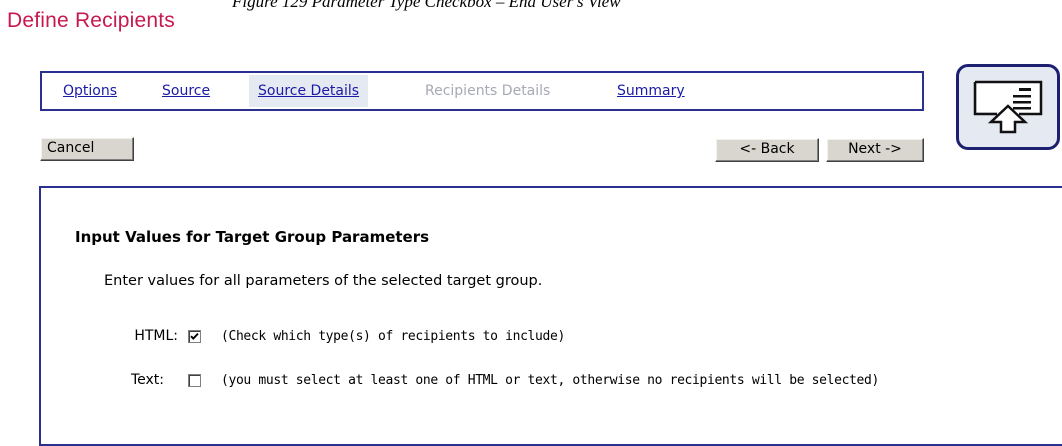 This screenshot has width=1062, height=446. Describe the element at coordinates (767, 150) in the screenshot. I see `back-button: <- Back` at that location.